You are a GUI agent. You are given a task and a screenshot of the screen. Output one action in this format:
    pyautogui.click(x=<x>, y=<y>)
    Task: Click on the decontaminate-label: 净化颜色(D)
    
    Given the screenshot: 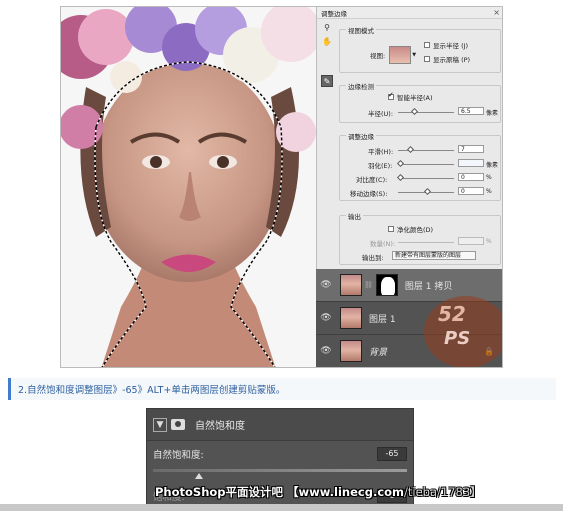 What is the action you would take?
    pyautogui.click(x=415, y=230)
    